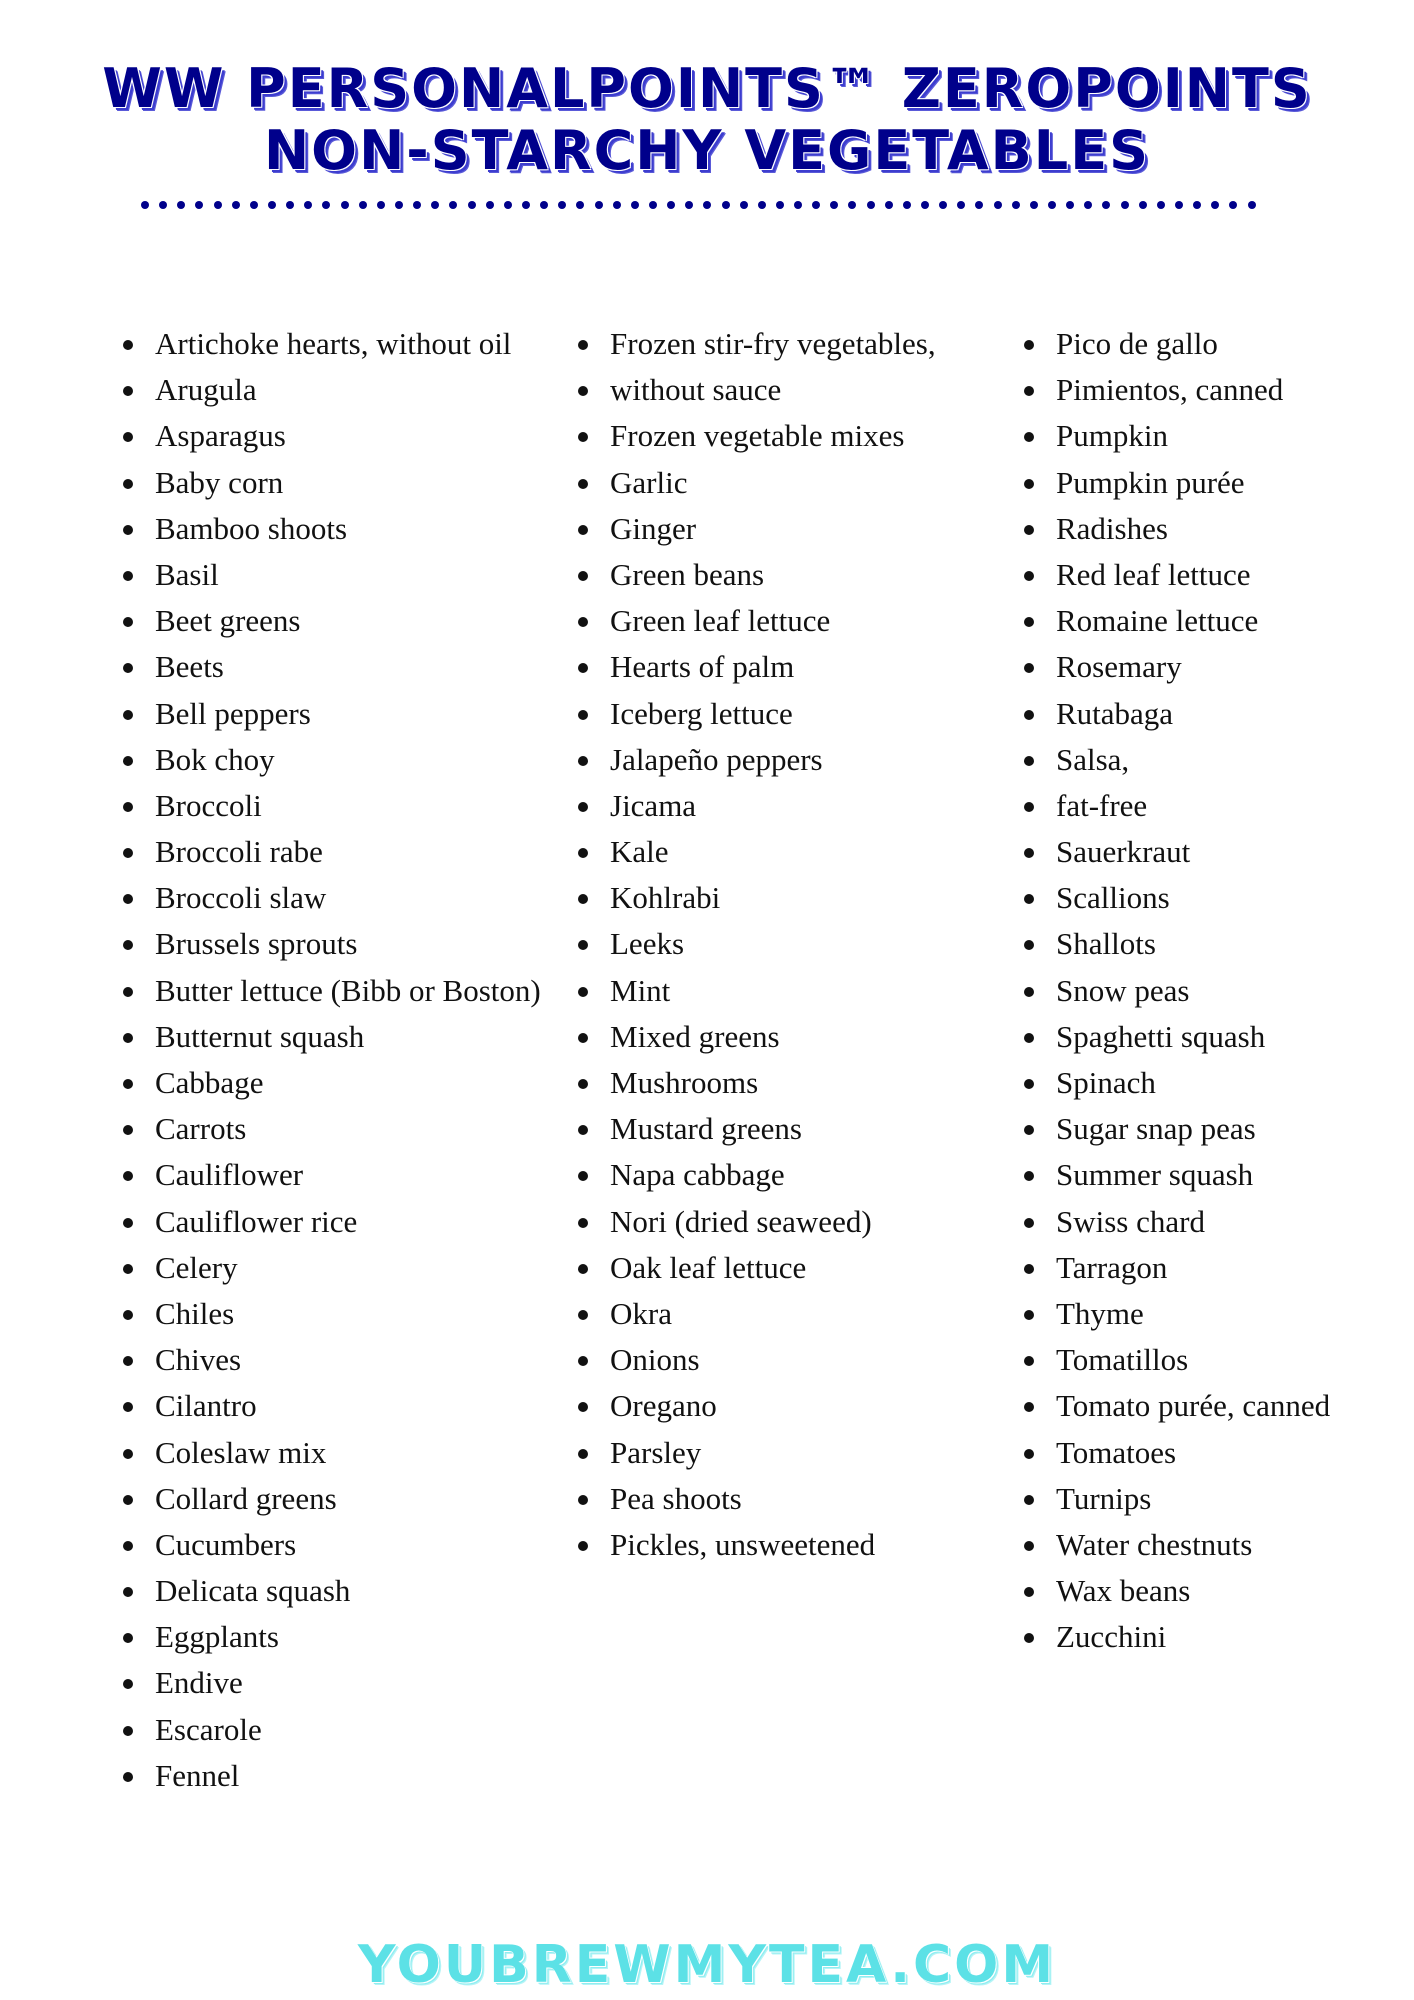 The image size is (1414, 2000). Describe the element at coordinates (649, 482) in the screenshot. I see `list-item-label: Garlic` at that location.